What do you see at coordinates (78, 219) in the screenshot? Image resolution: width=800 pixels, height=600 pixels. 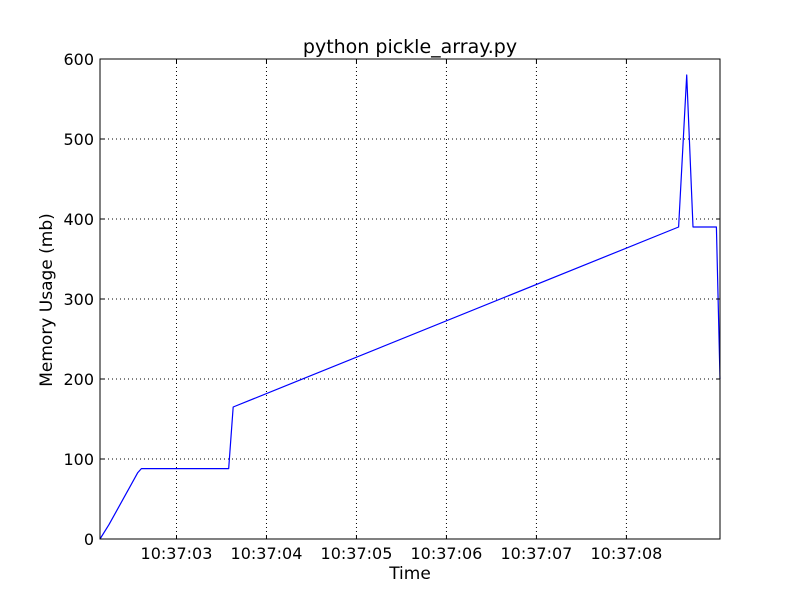 I see `y-tick-label: 400` at bounding box center [78, 219].